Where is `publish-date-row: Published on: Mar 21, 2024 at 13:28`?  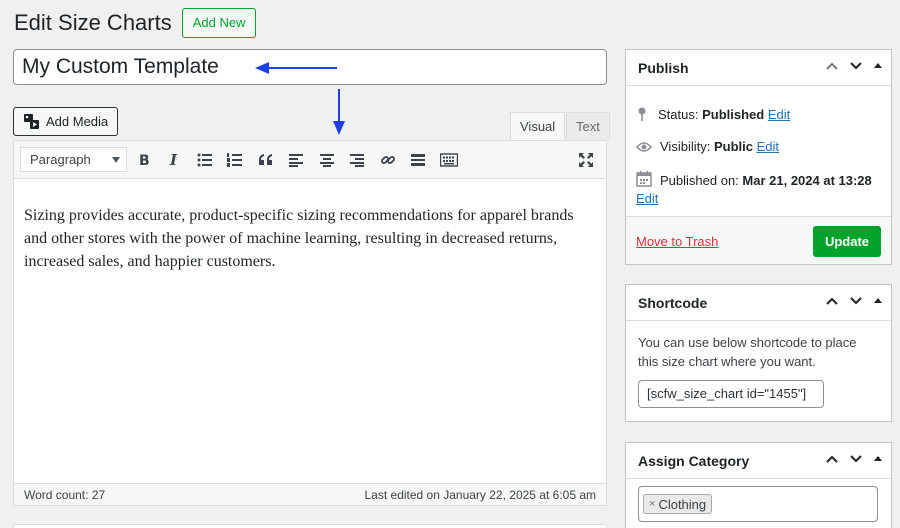
publish-date-row: Published on: Mar 21, 2024 at 13:28 is located at coordinates (754, 180).